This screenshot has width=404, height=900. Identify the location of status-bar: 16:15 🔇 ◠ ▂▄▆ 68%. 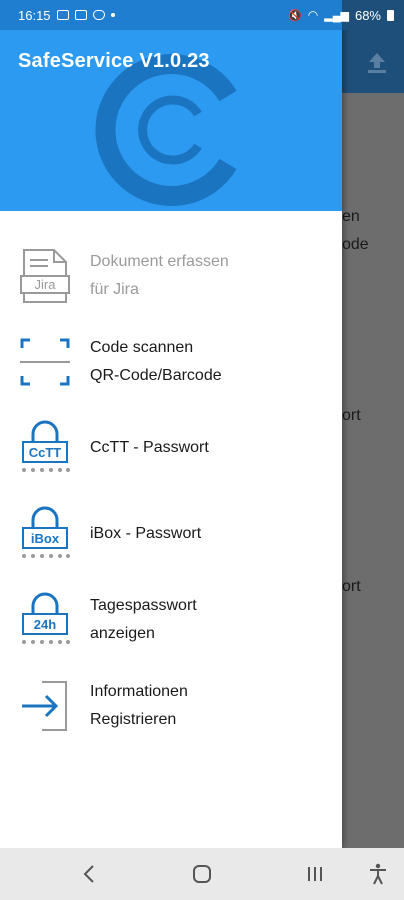
(202, 15).